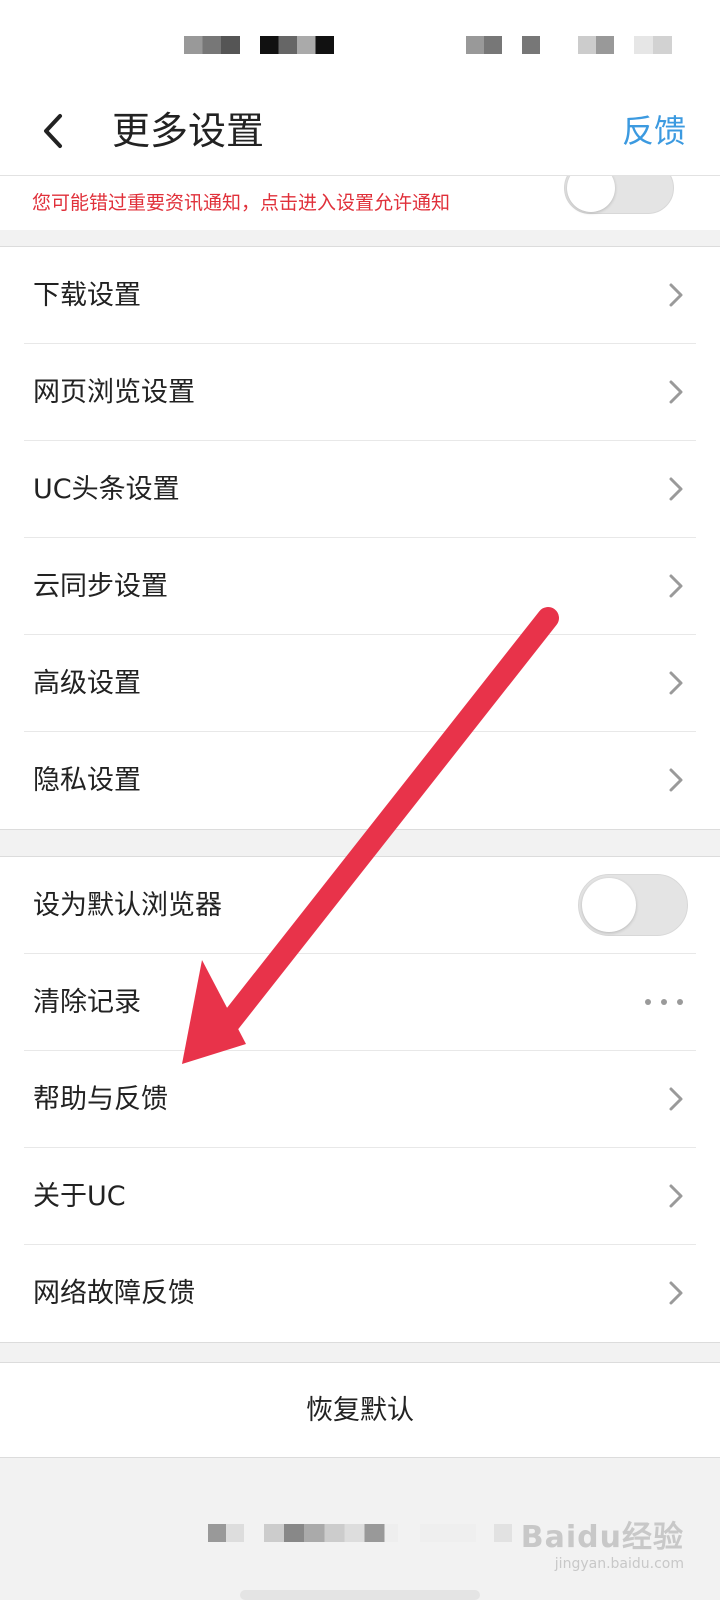  Describe the element at coordinates (360, 905) in the screenshot. I see `settings-row-default-browser: 设为默认浏览器` at that location.